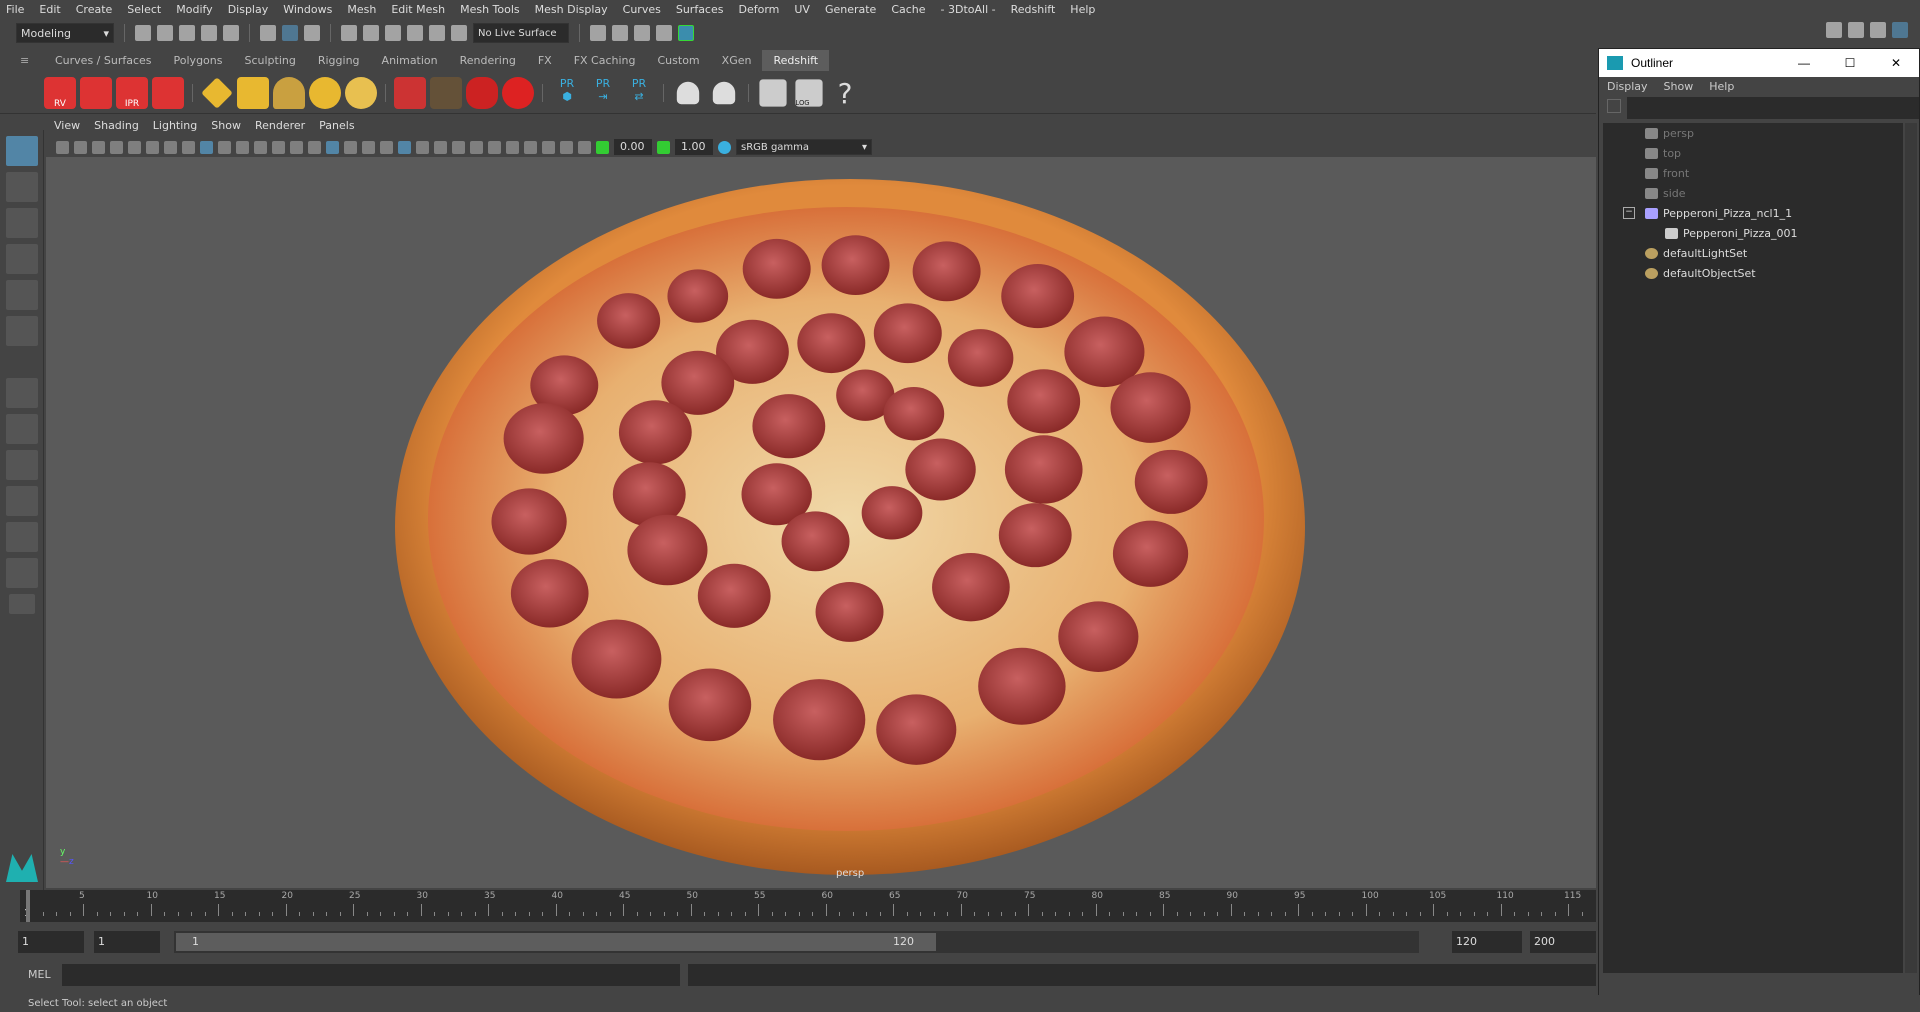  Describe the element at coordinates (253, 92) in the screenshot. I see `portal-light-button` at that location.